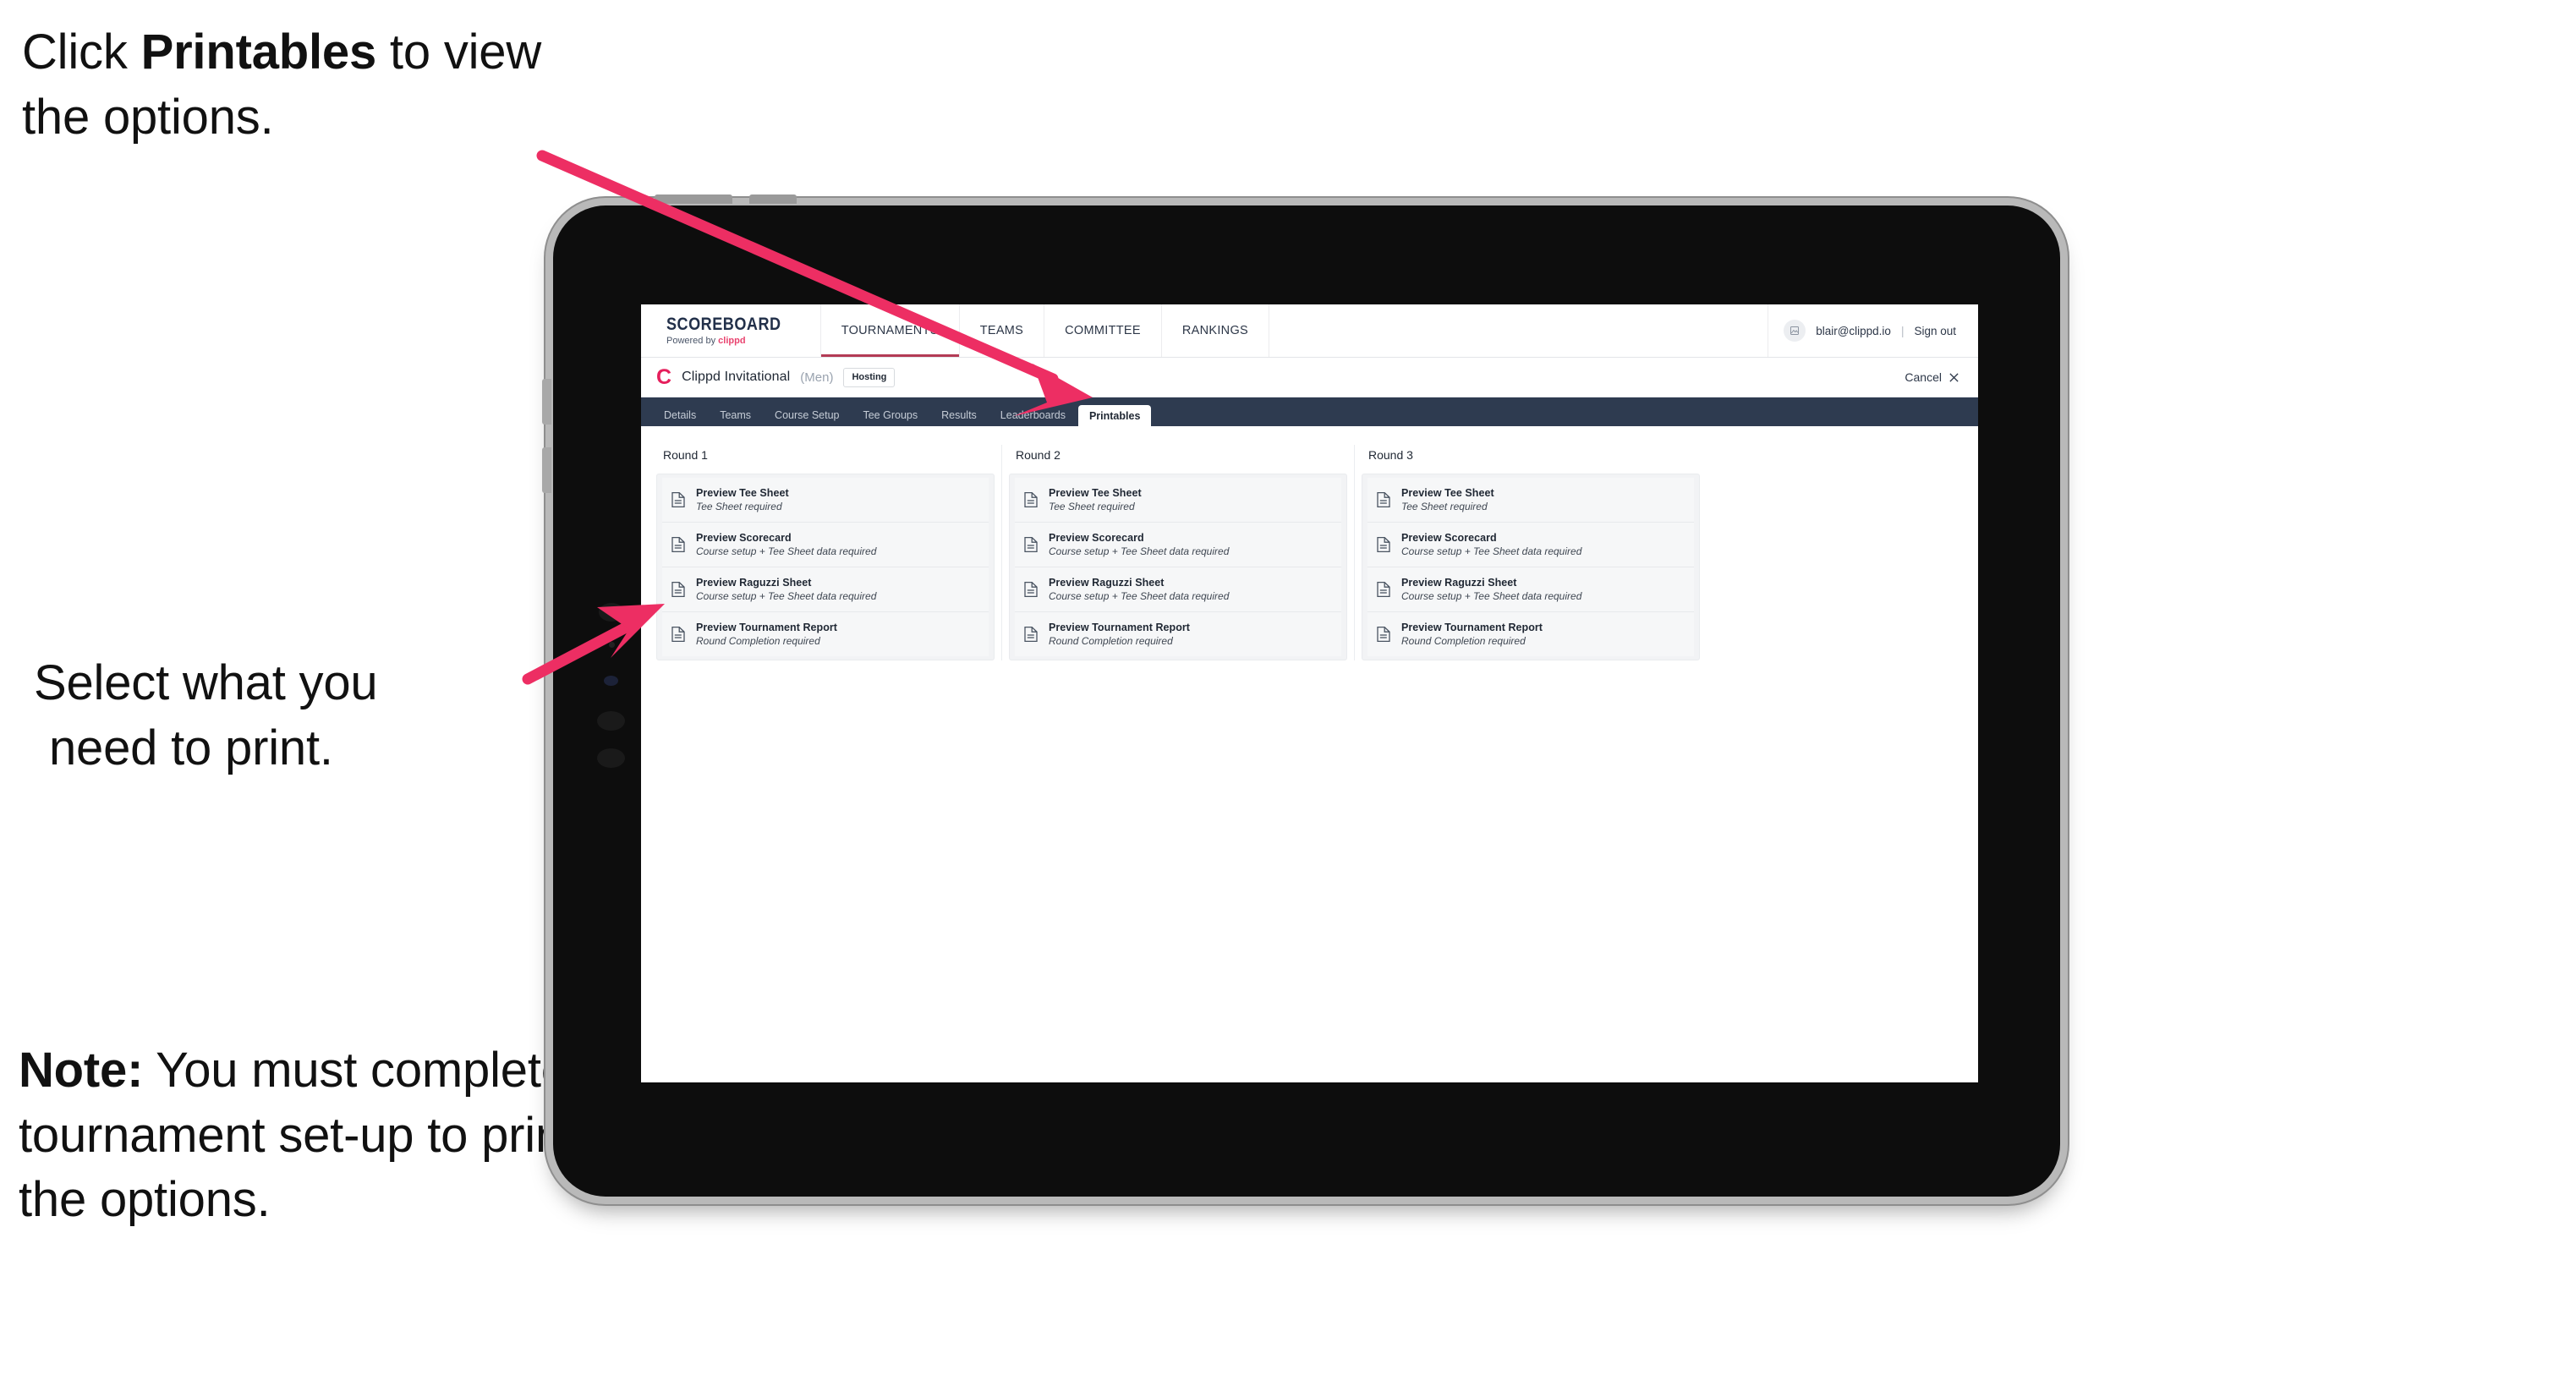 This screenshot has height=1386, width=2576. What do you see at coordinates (81, 1070) in the screenshot?
I see `callout-3-strong: Note:` at bounding box center [81, 1070].